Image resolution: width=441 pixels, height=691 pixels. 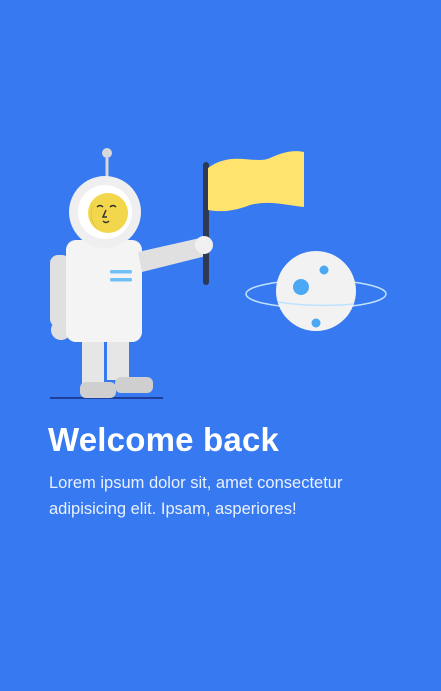 I want to click on flag-icon, so click(x=249, y=218).